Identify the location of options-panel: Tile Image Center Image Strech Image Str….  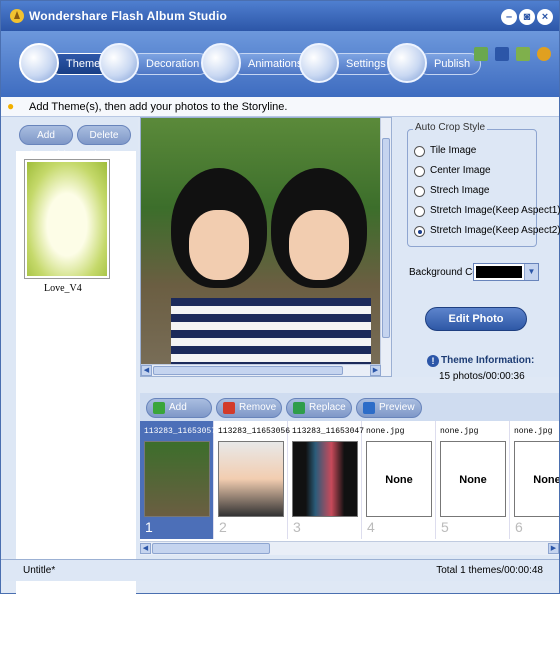
(476, 249).